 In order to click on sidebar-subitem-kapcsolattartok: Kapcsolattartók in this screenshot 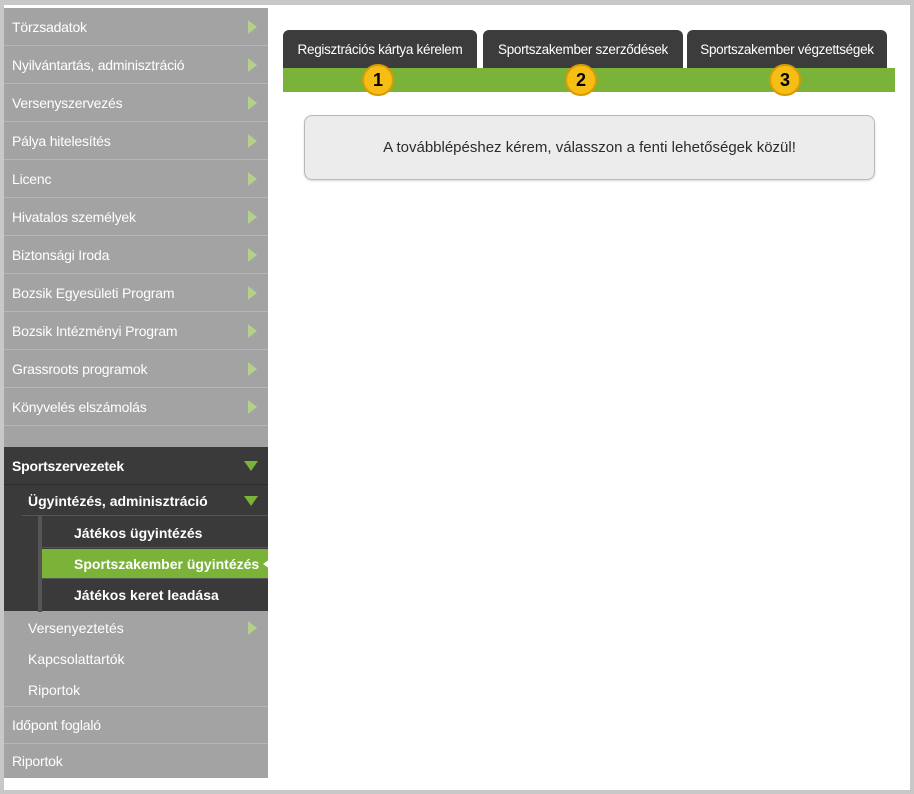, I will do `click(145, 659)`.